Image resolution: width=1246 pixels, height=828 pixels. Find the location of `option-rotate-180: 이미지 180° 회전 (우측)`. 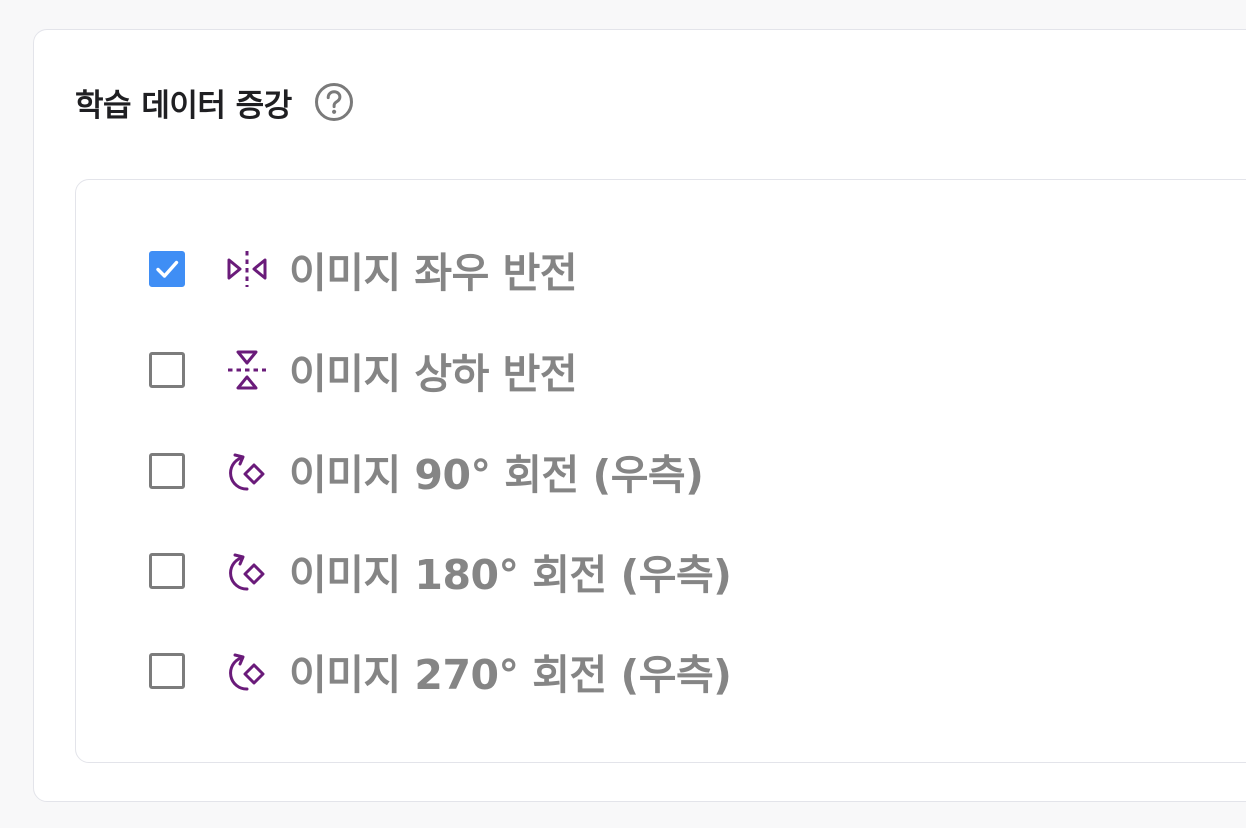

option-rotate-180: 이미지 180° 회전 (우측) is located at coordinates (440, 572).